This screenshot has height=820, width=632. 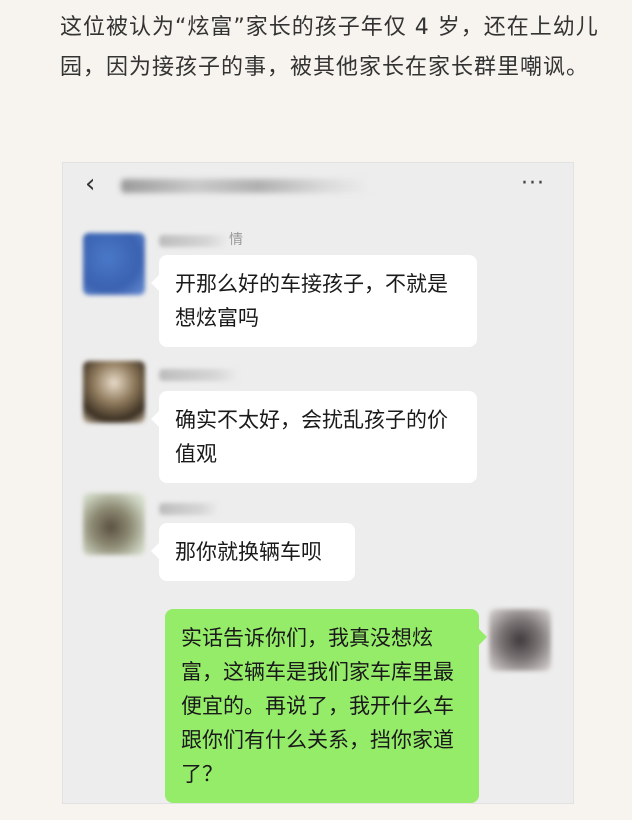 What do you see at coordinates (533, 183) in the screenshot?
I see `more-icon: ···` at bounding box center [533, 183].